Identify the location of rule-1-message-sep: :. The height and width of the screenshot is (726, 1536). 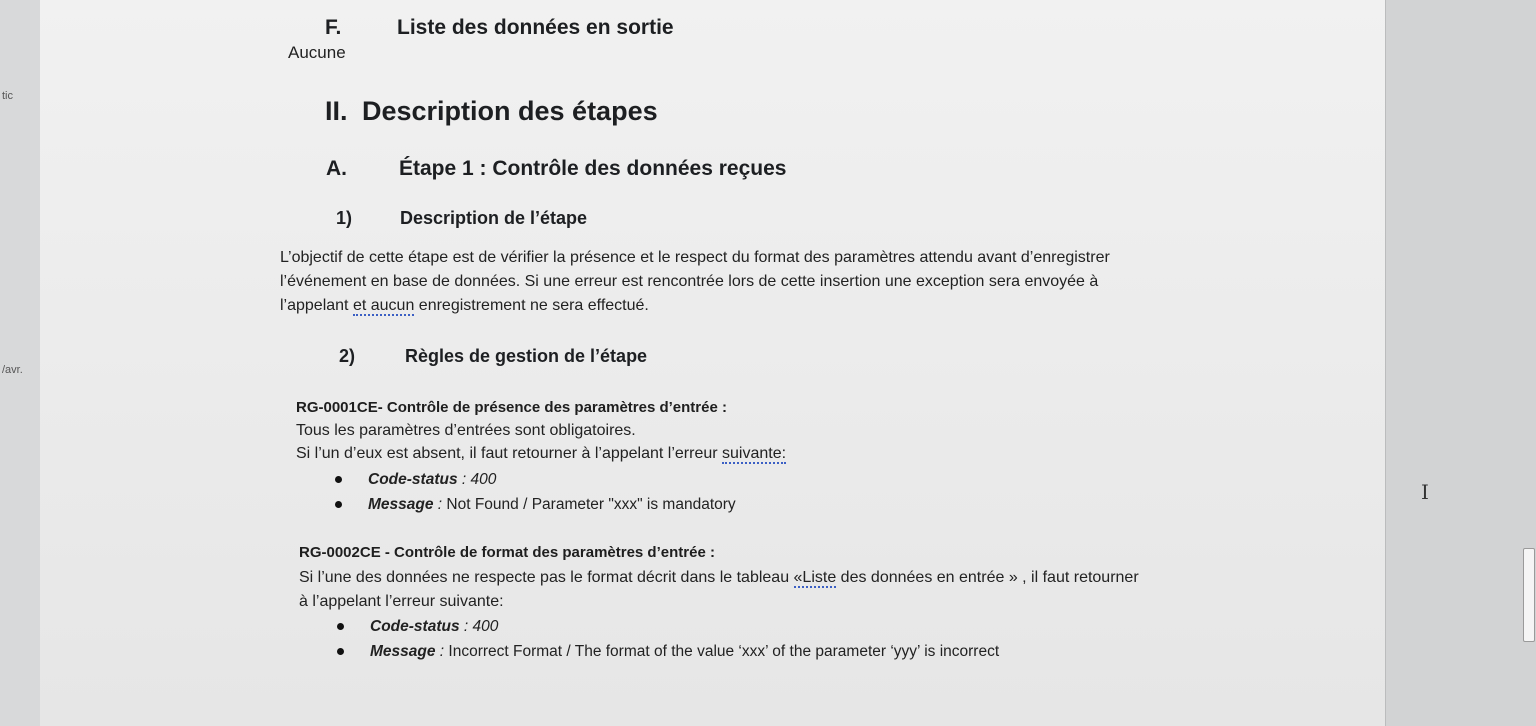
(440, 504).